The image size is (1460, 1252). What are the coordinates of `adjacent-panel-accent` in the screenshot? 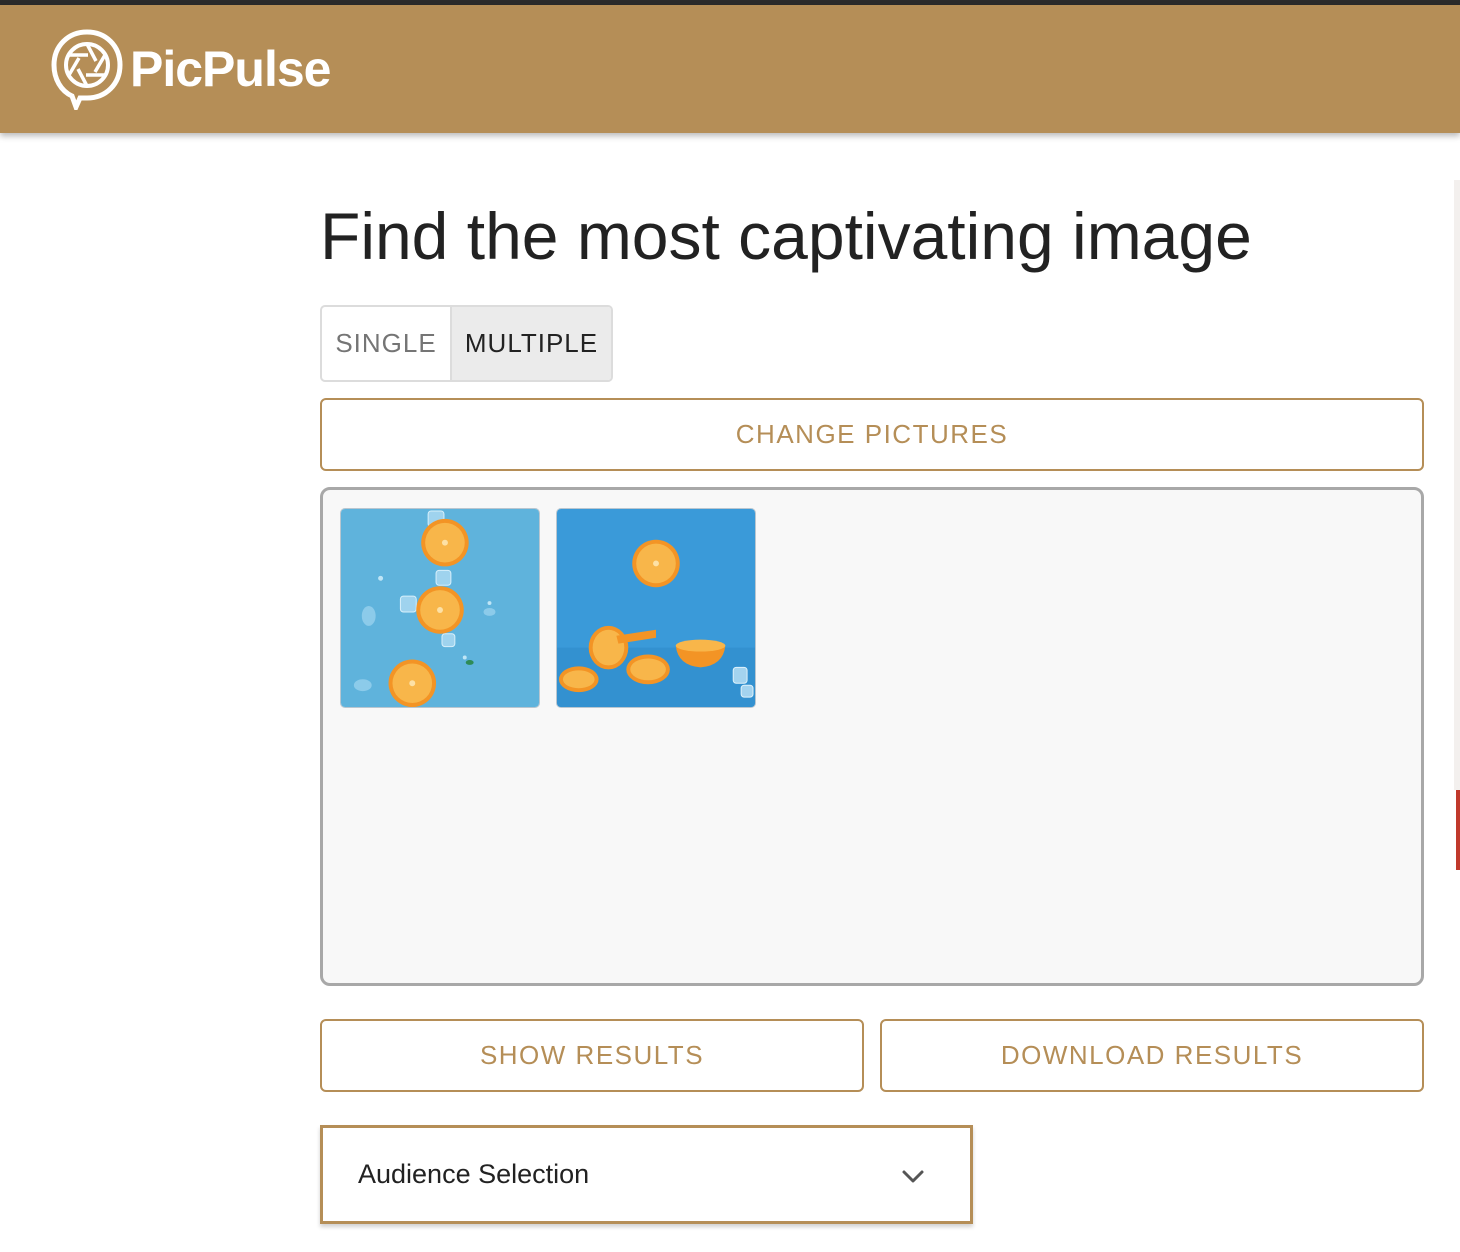 It's located at (1458, 830).